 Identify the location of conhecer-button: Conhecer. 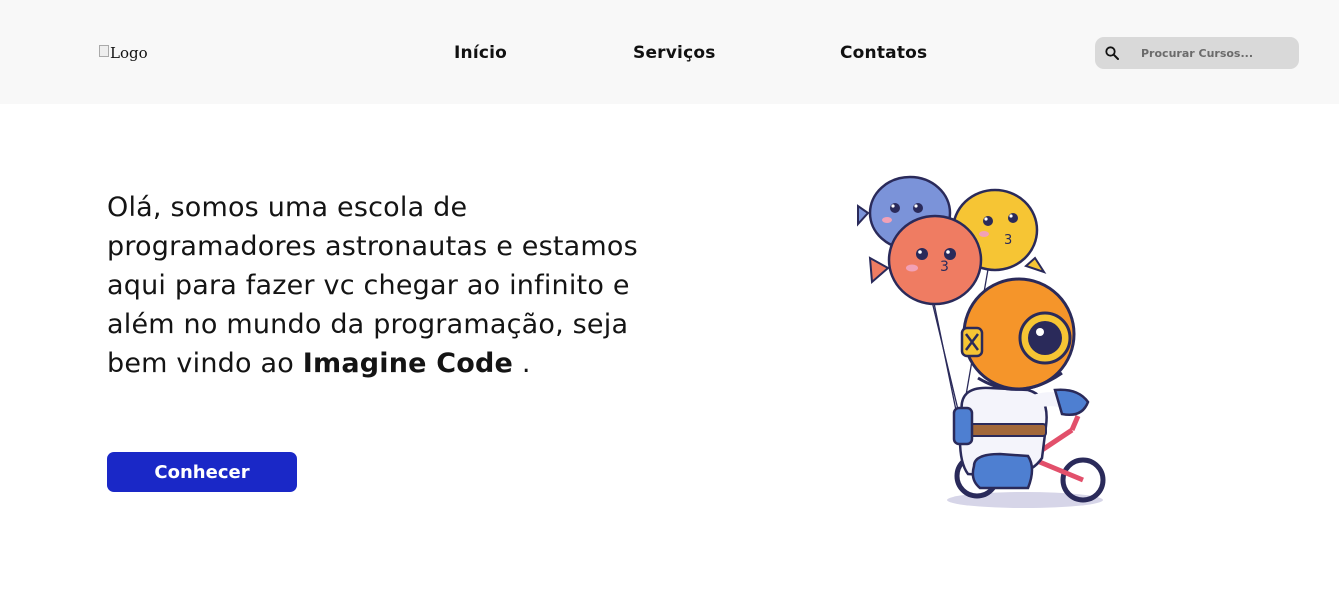
(202, 472).